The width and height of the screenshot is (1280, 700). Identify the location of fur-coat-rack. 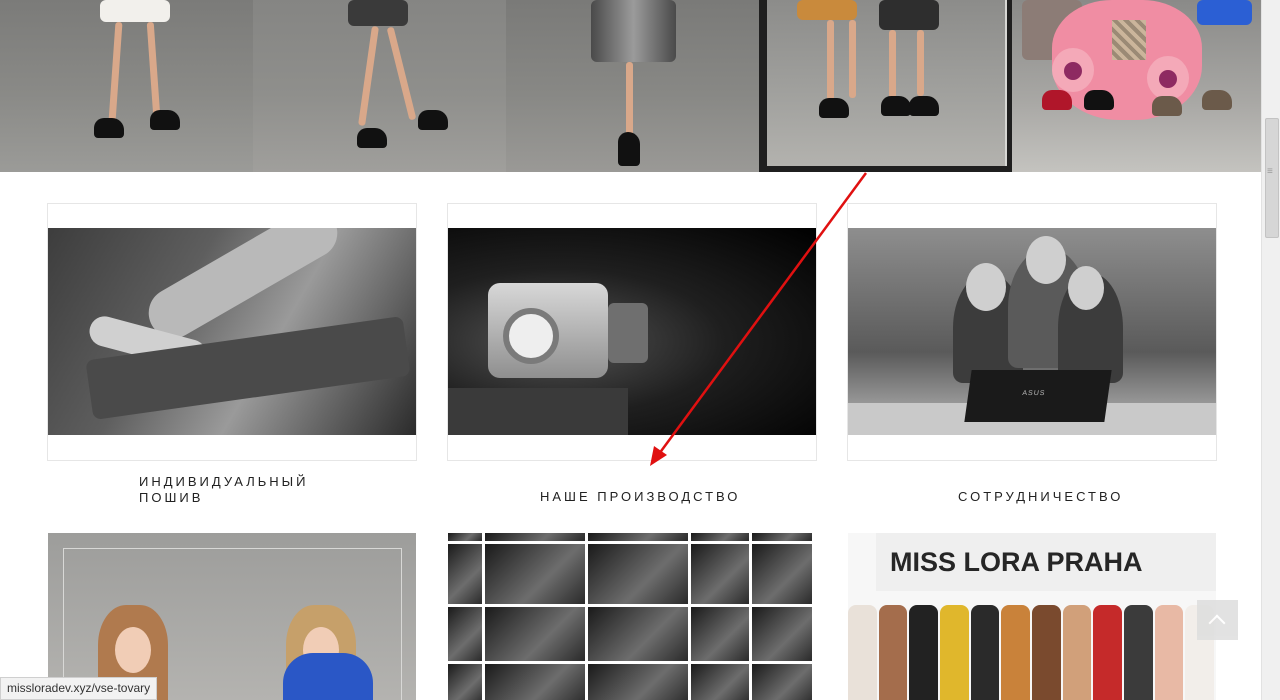
(1032, 652).